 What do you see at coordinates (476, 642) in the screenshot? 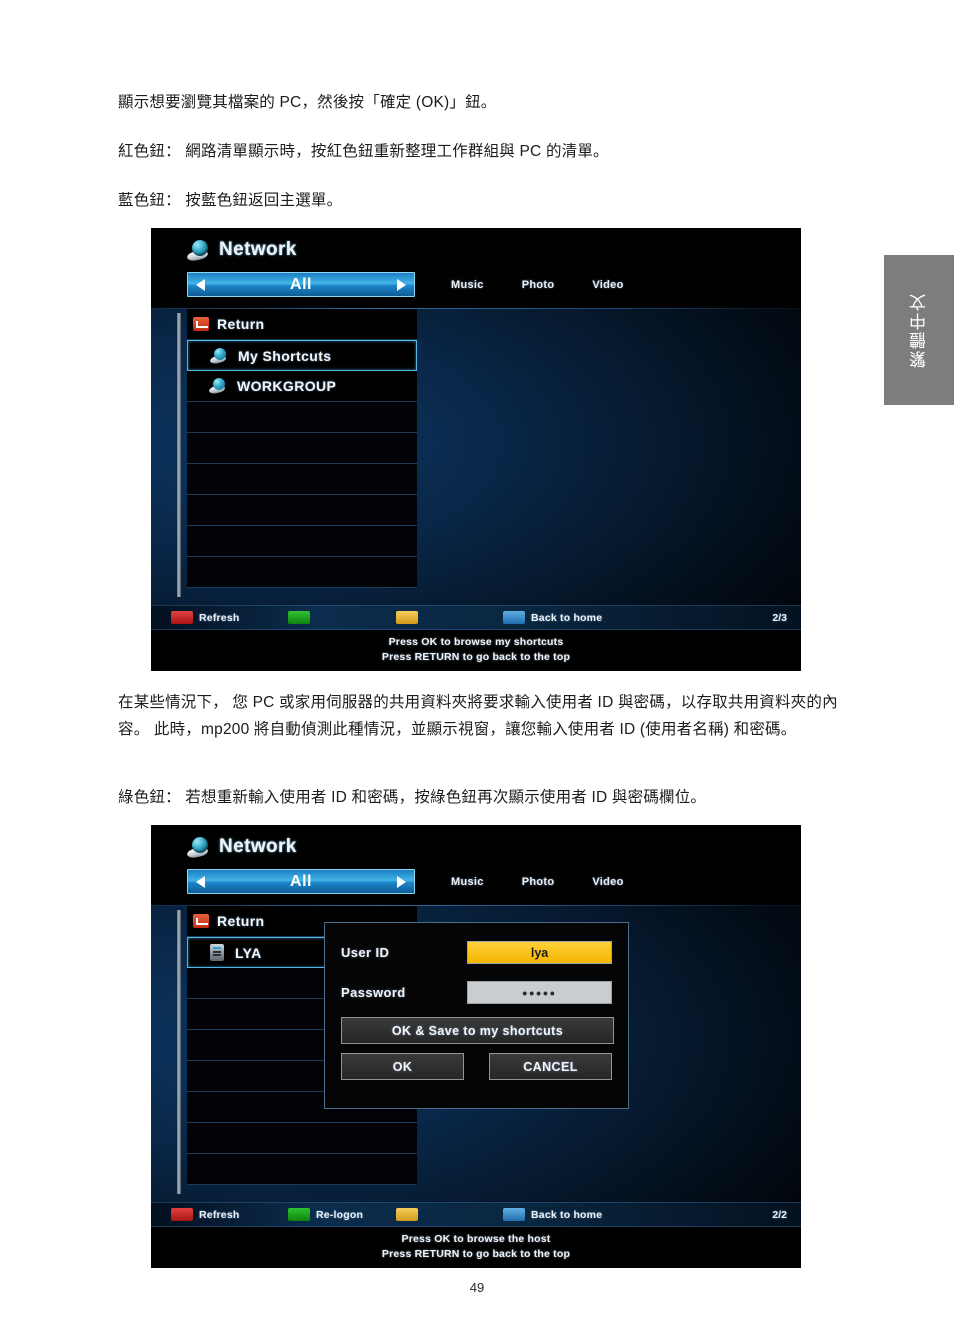
I see `hint-line-1: Press OK to browse my shortcuts` at bounding box center [476, 642].